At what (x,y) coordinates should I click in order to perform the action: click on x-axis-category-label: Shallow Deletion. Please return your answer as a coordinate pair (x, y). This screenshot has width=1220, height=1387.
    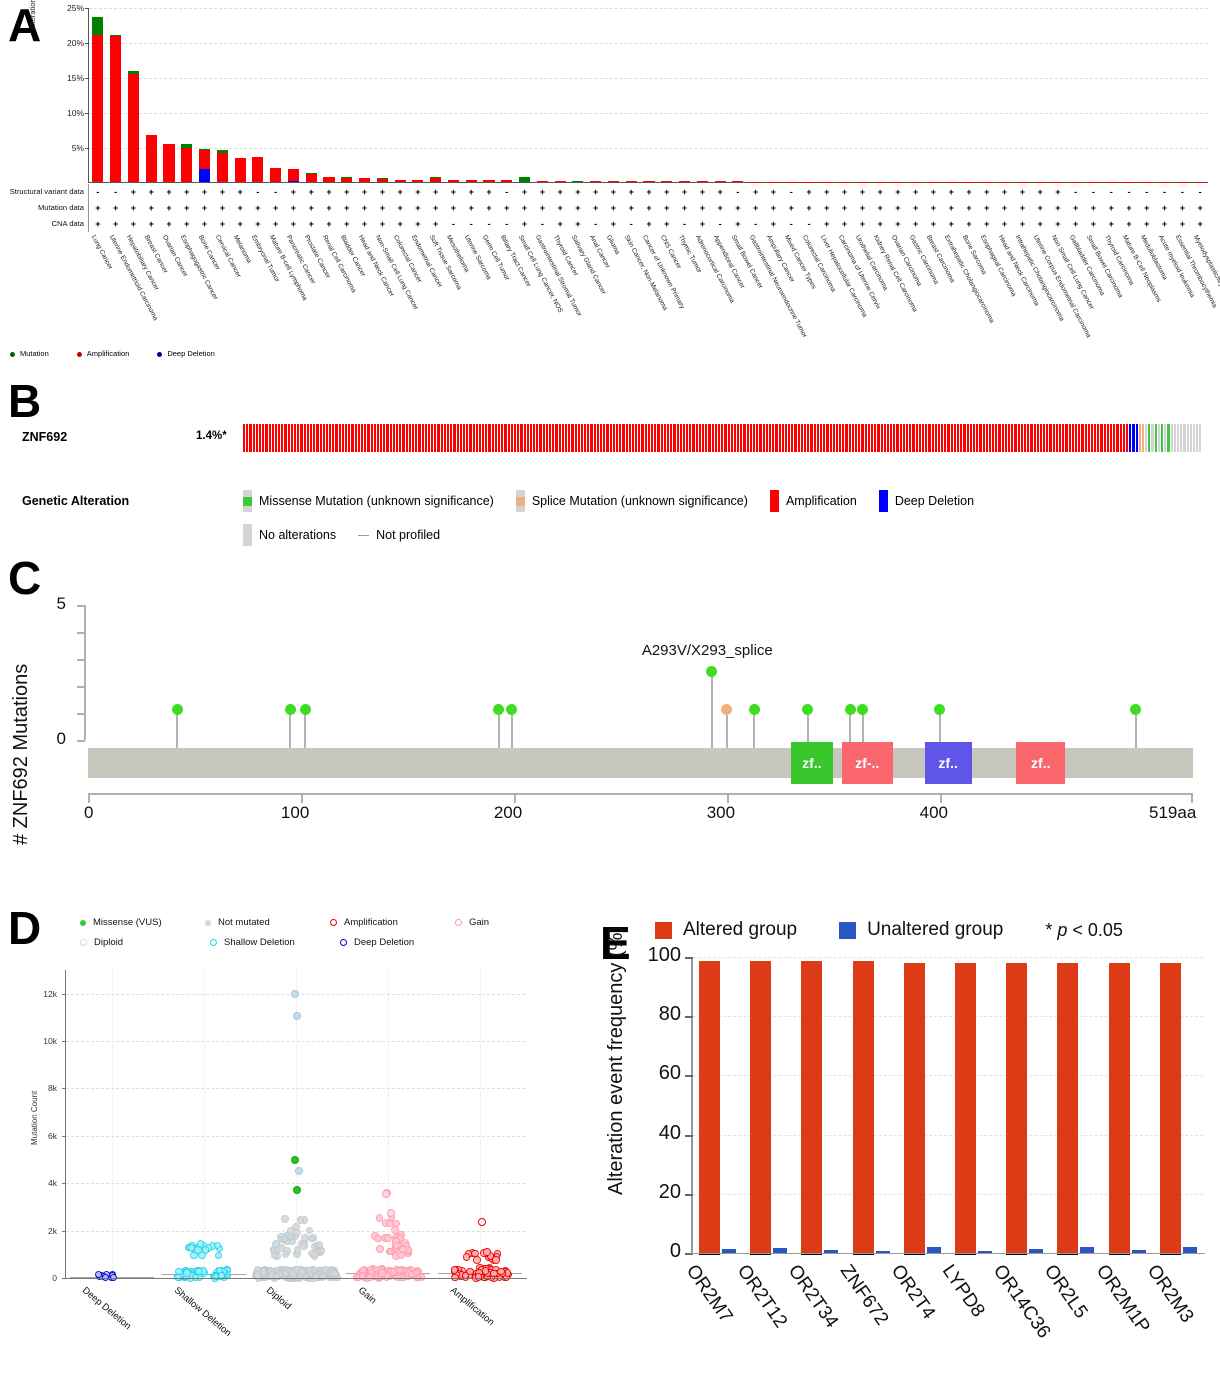
    Looking at the image, I should click on (202, 1312).